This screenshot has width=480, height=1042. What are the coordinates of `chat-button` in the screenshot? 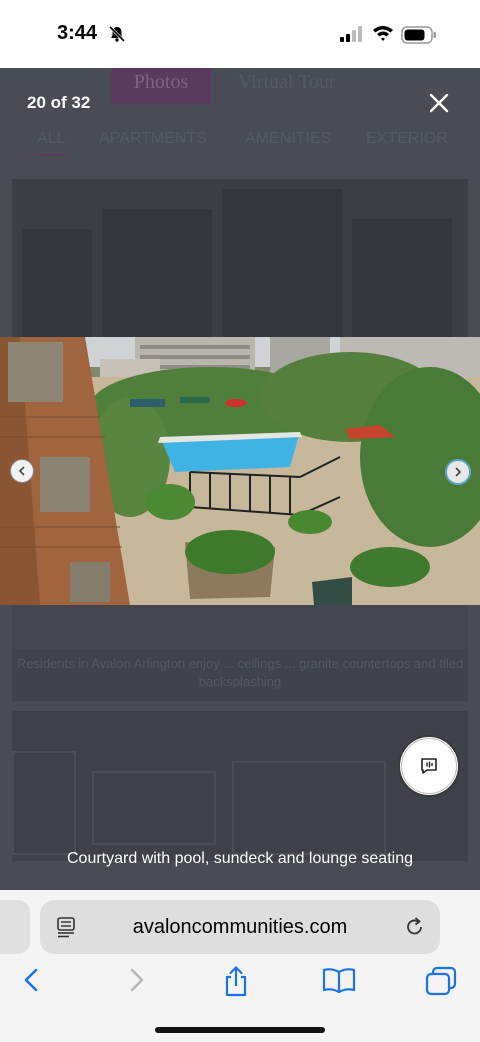 It's located at (429, 766).